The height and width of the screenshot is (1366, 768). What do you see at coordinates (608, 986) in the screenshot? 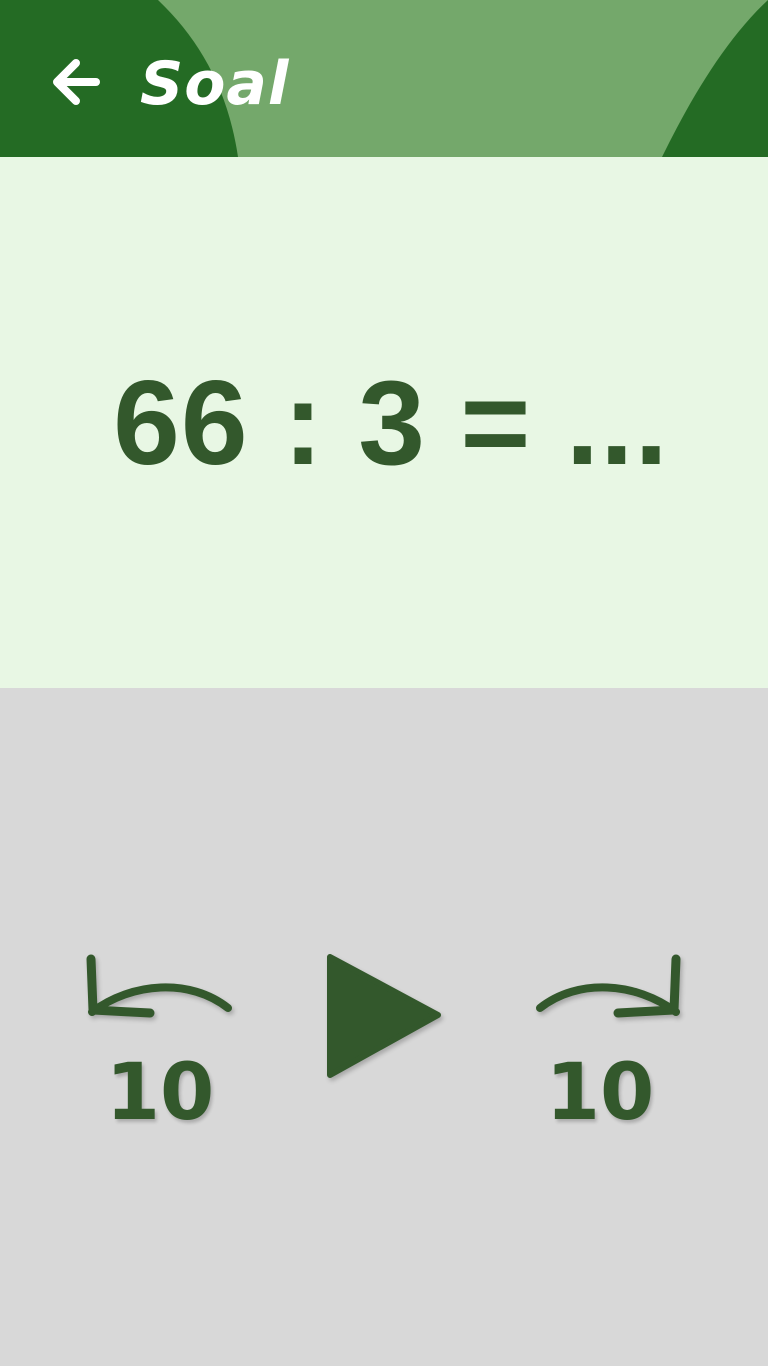
I see `forward-arrow-icon` at bounding box center [608, 986].